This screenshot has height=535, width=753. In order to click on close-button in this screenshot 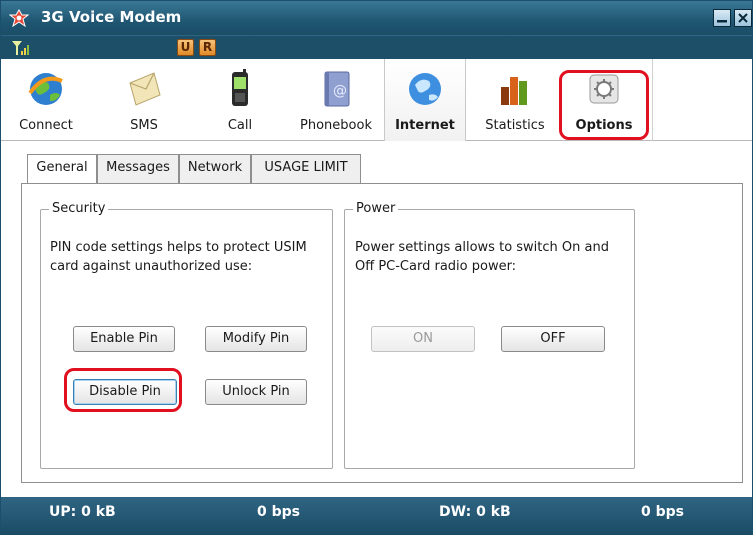, I will do `click(743, 18)`.